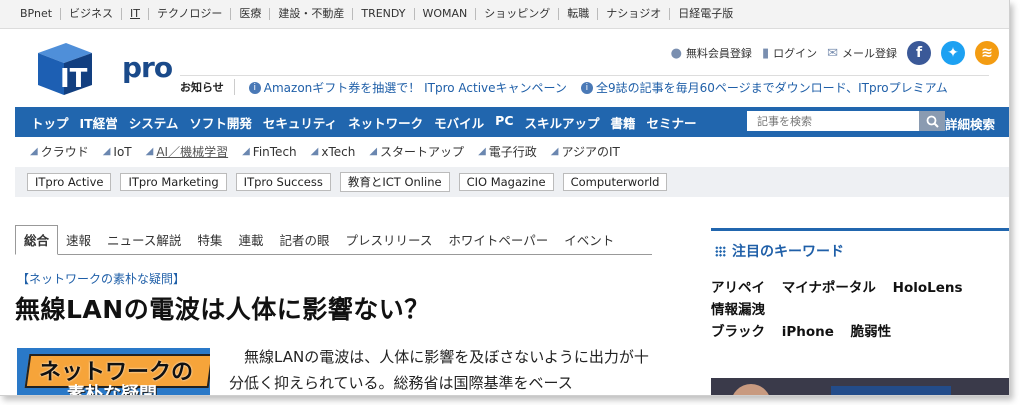  Describe the element at coordinates (50, 122) in the screenshot. I see `nav-item: トップ` at that location.